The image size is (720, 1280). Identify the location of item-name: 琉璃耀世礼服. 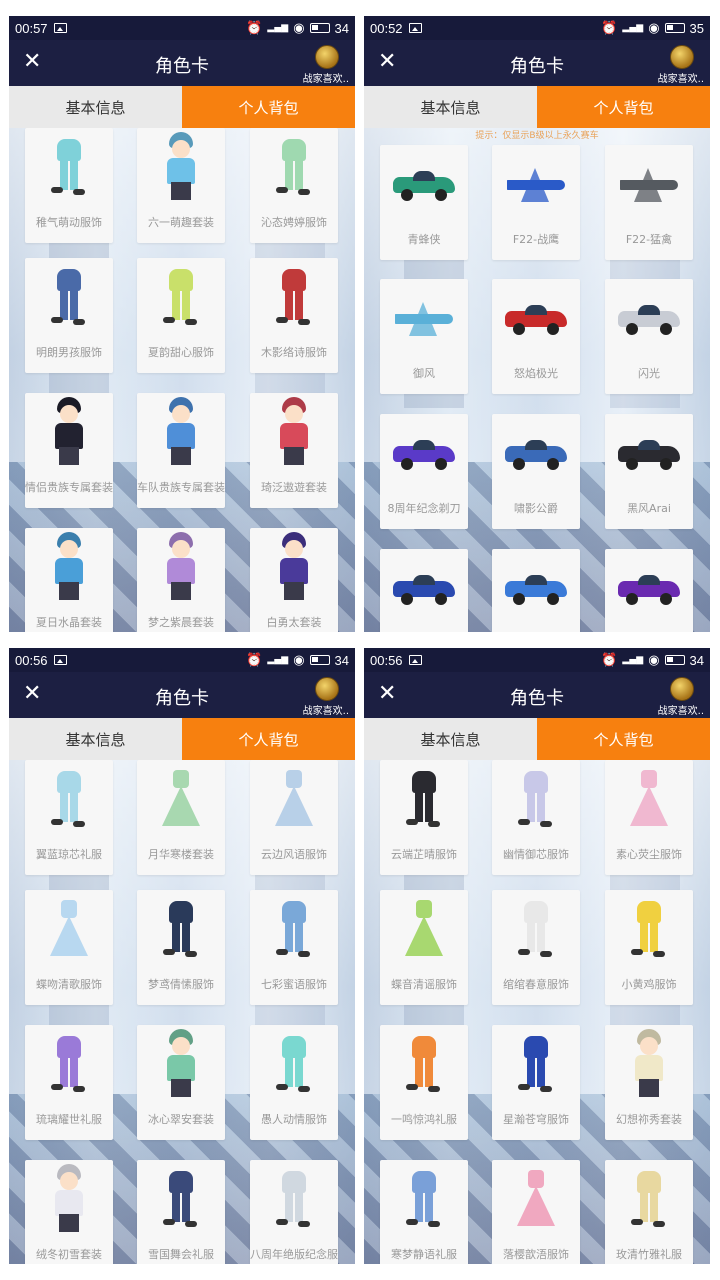
(69, 1119).